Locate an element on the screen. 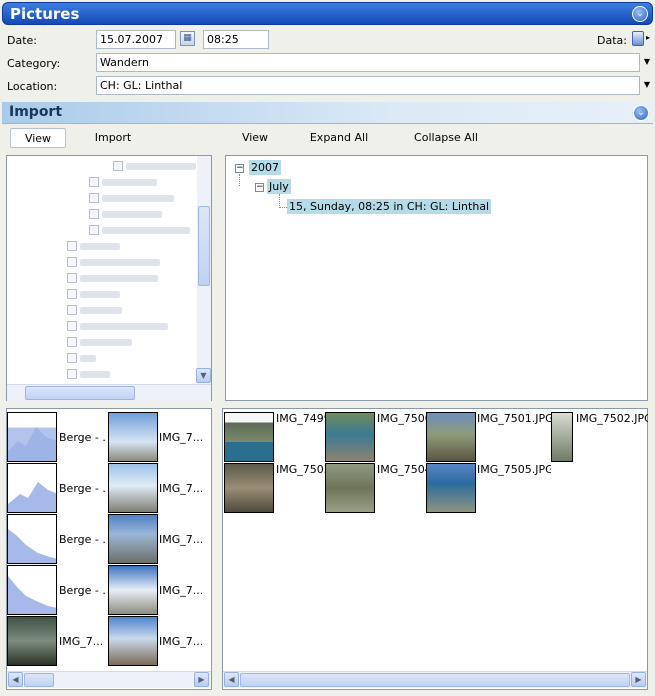 The image size is (655, 696). import-title: Import is located at coordinates (36, 112).